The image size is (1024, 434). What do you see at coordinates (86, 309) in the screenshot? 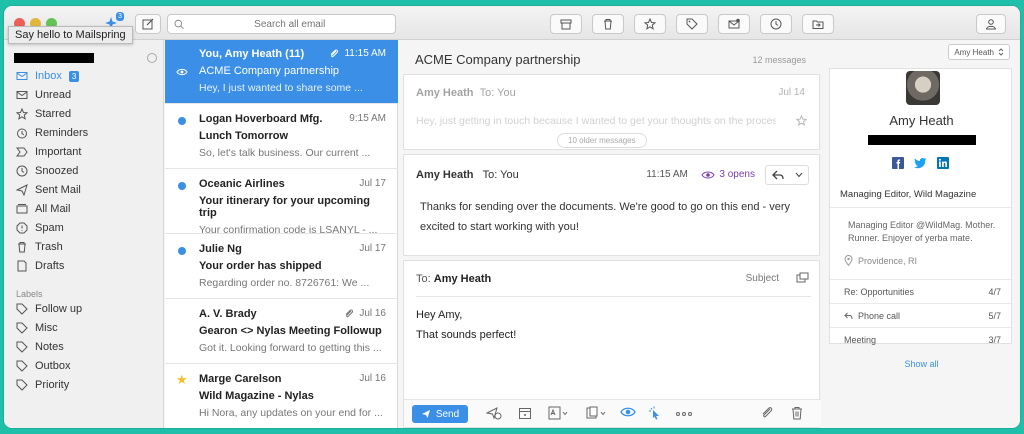
I see `sidebar-label-follow-up: Follow up` at bounding box center [86, 309].